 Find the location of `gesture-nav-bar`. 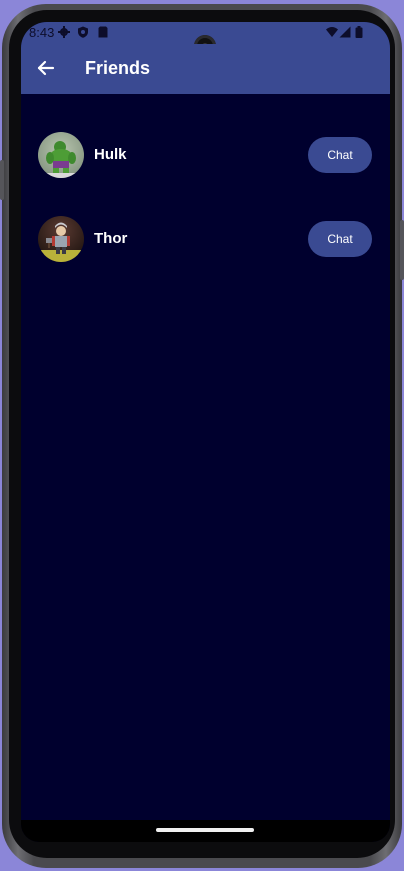

gesture-nav-bar is located at coordinates (205, 831).